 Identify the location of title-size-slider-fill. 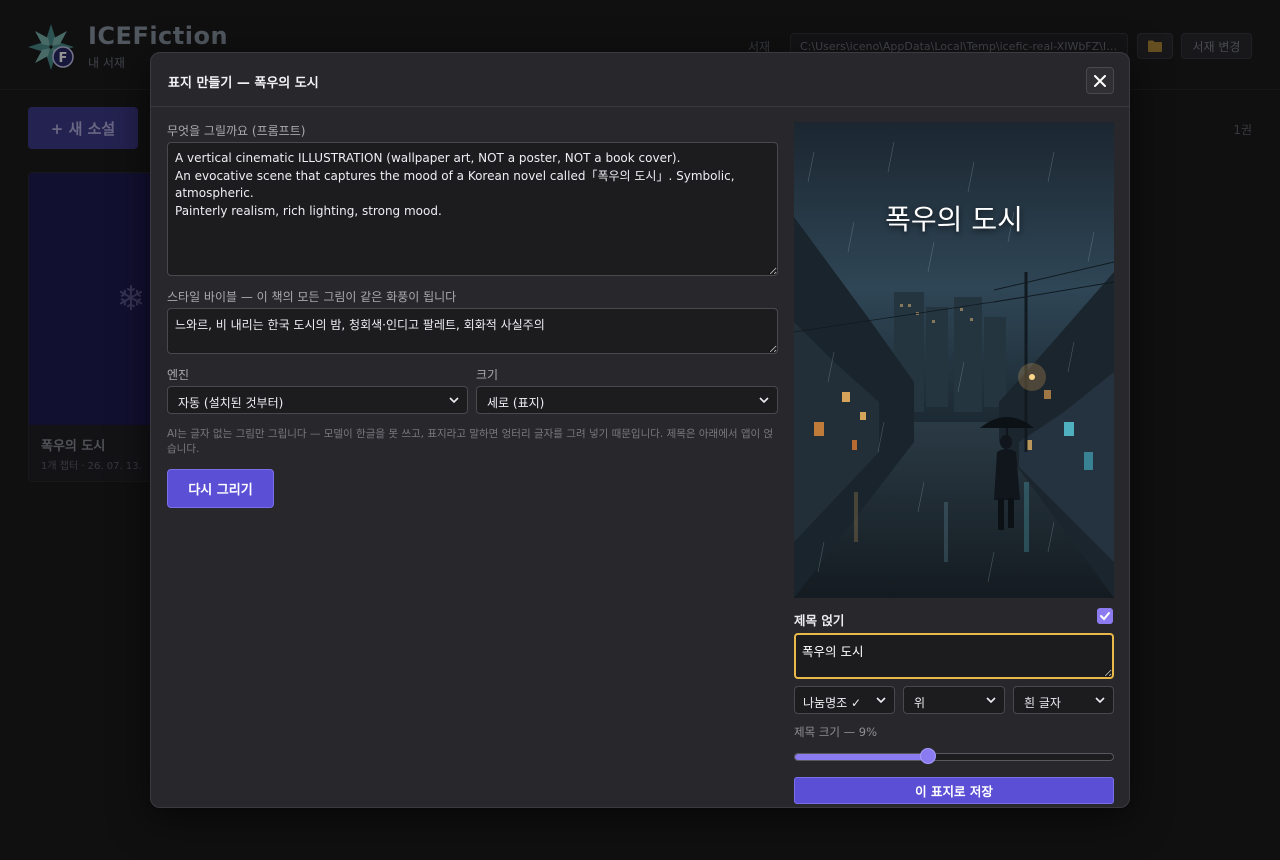
(862, 757).